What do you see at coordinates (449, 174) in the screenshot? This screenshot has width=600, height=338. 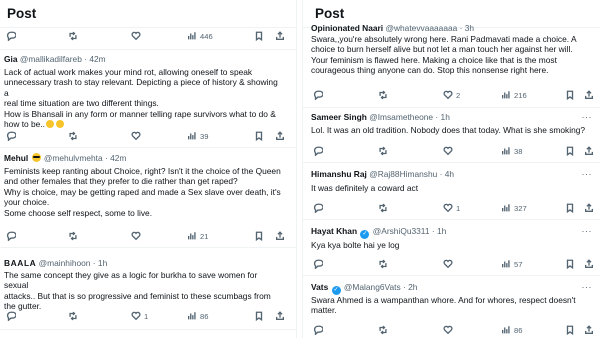 I see `post-time: 4h` at bounding box center [449, 174].